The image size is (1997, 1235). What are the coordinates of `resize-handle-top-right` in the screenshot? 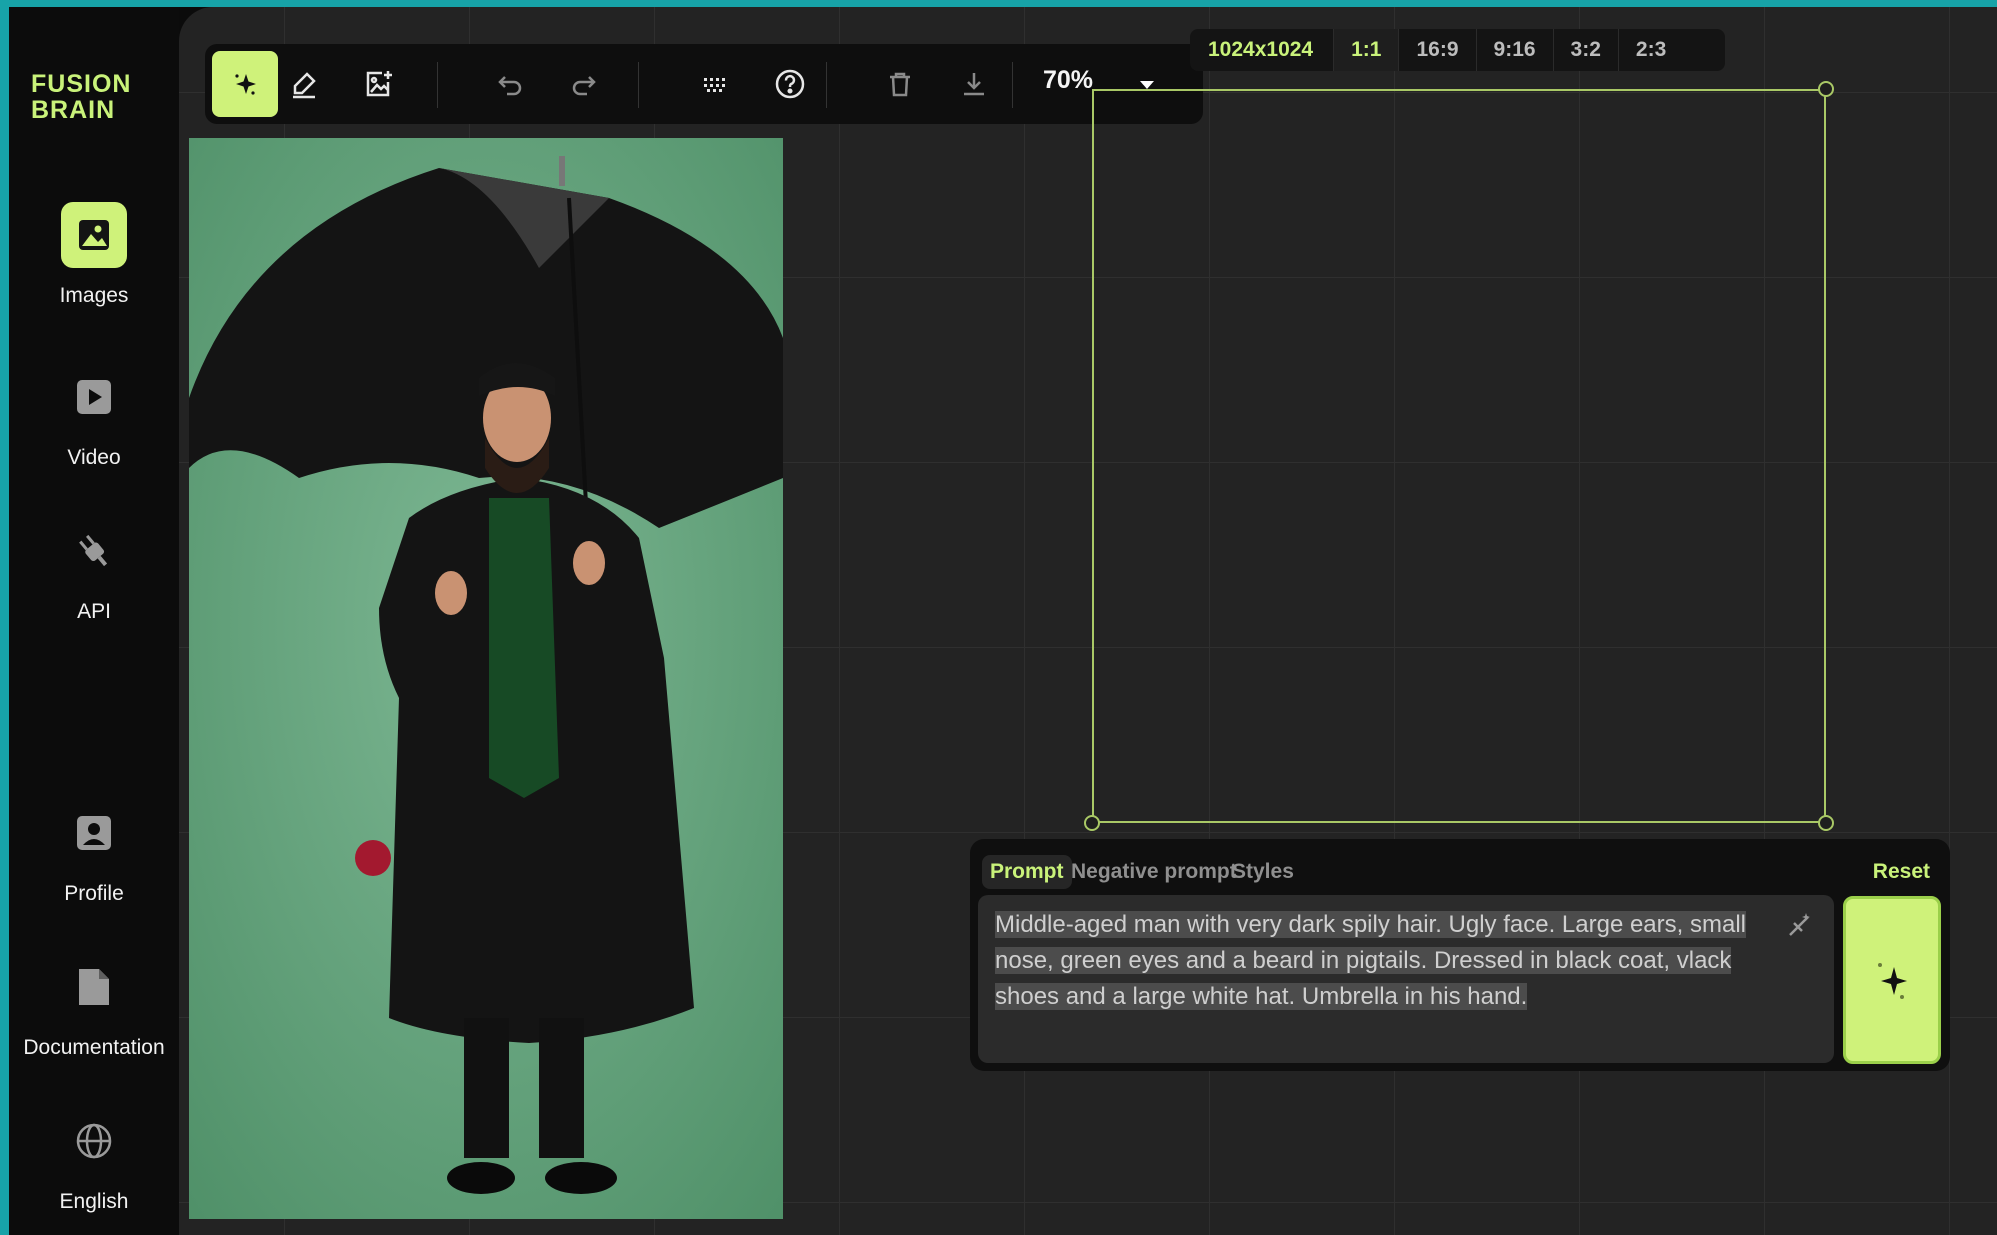 It's located at (1826, 89).